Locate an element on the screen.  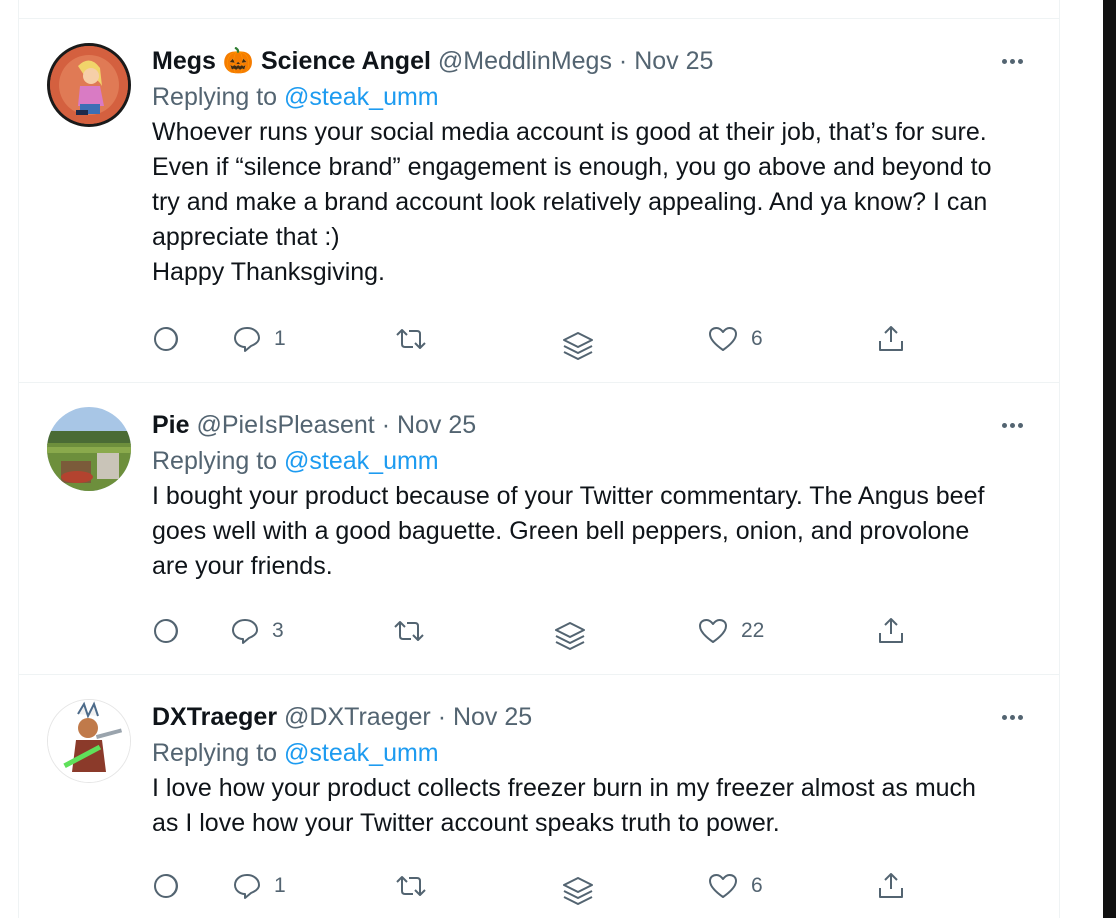
text-line: are your friends. is located at coordinates (242, 566).